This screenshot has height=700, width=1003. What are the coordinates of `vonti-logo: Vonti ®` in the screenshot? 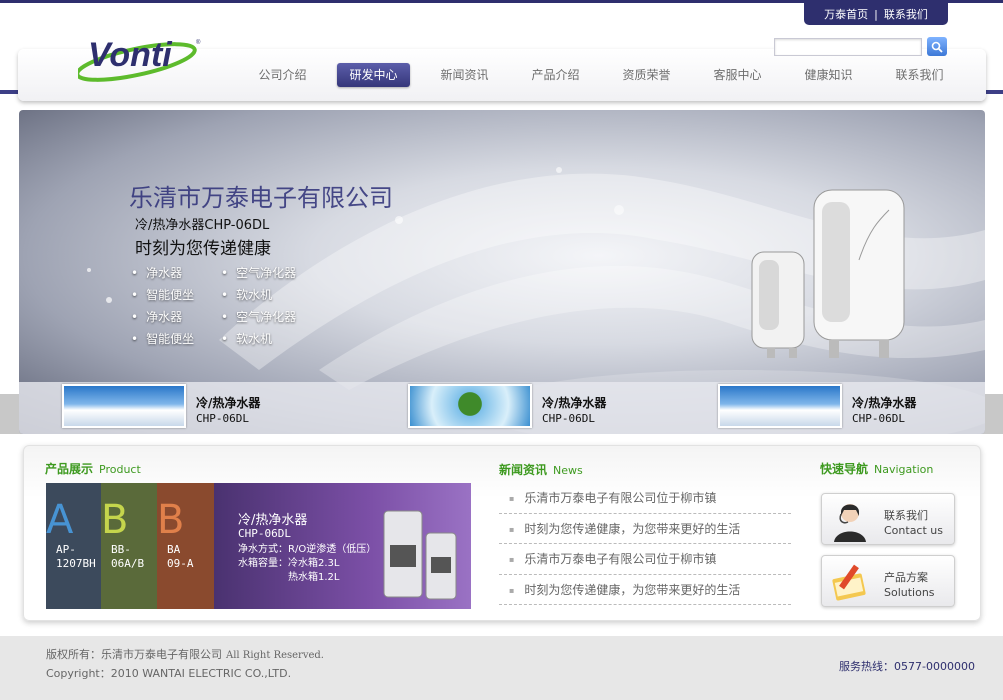 It's located at (143, 56).